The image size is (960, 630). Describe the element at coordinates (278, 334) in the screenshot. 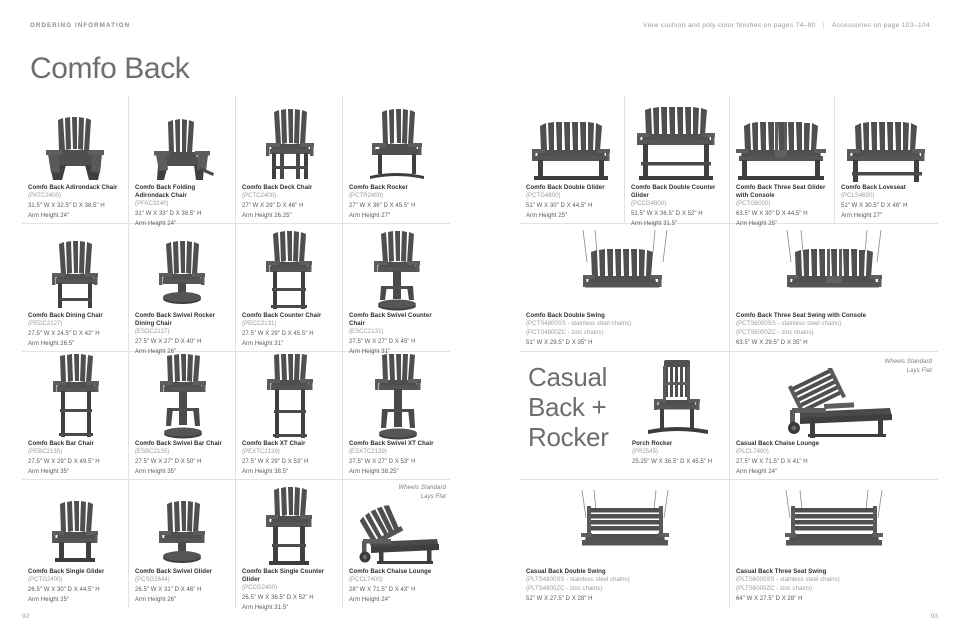

I see `product-dimensions: 27.5" W X 29" D X 45.5" H` at that location.